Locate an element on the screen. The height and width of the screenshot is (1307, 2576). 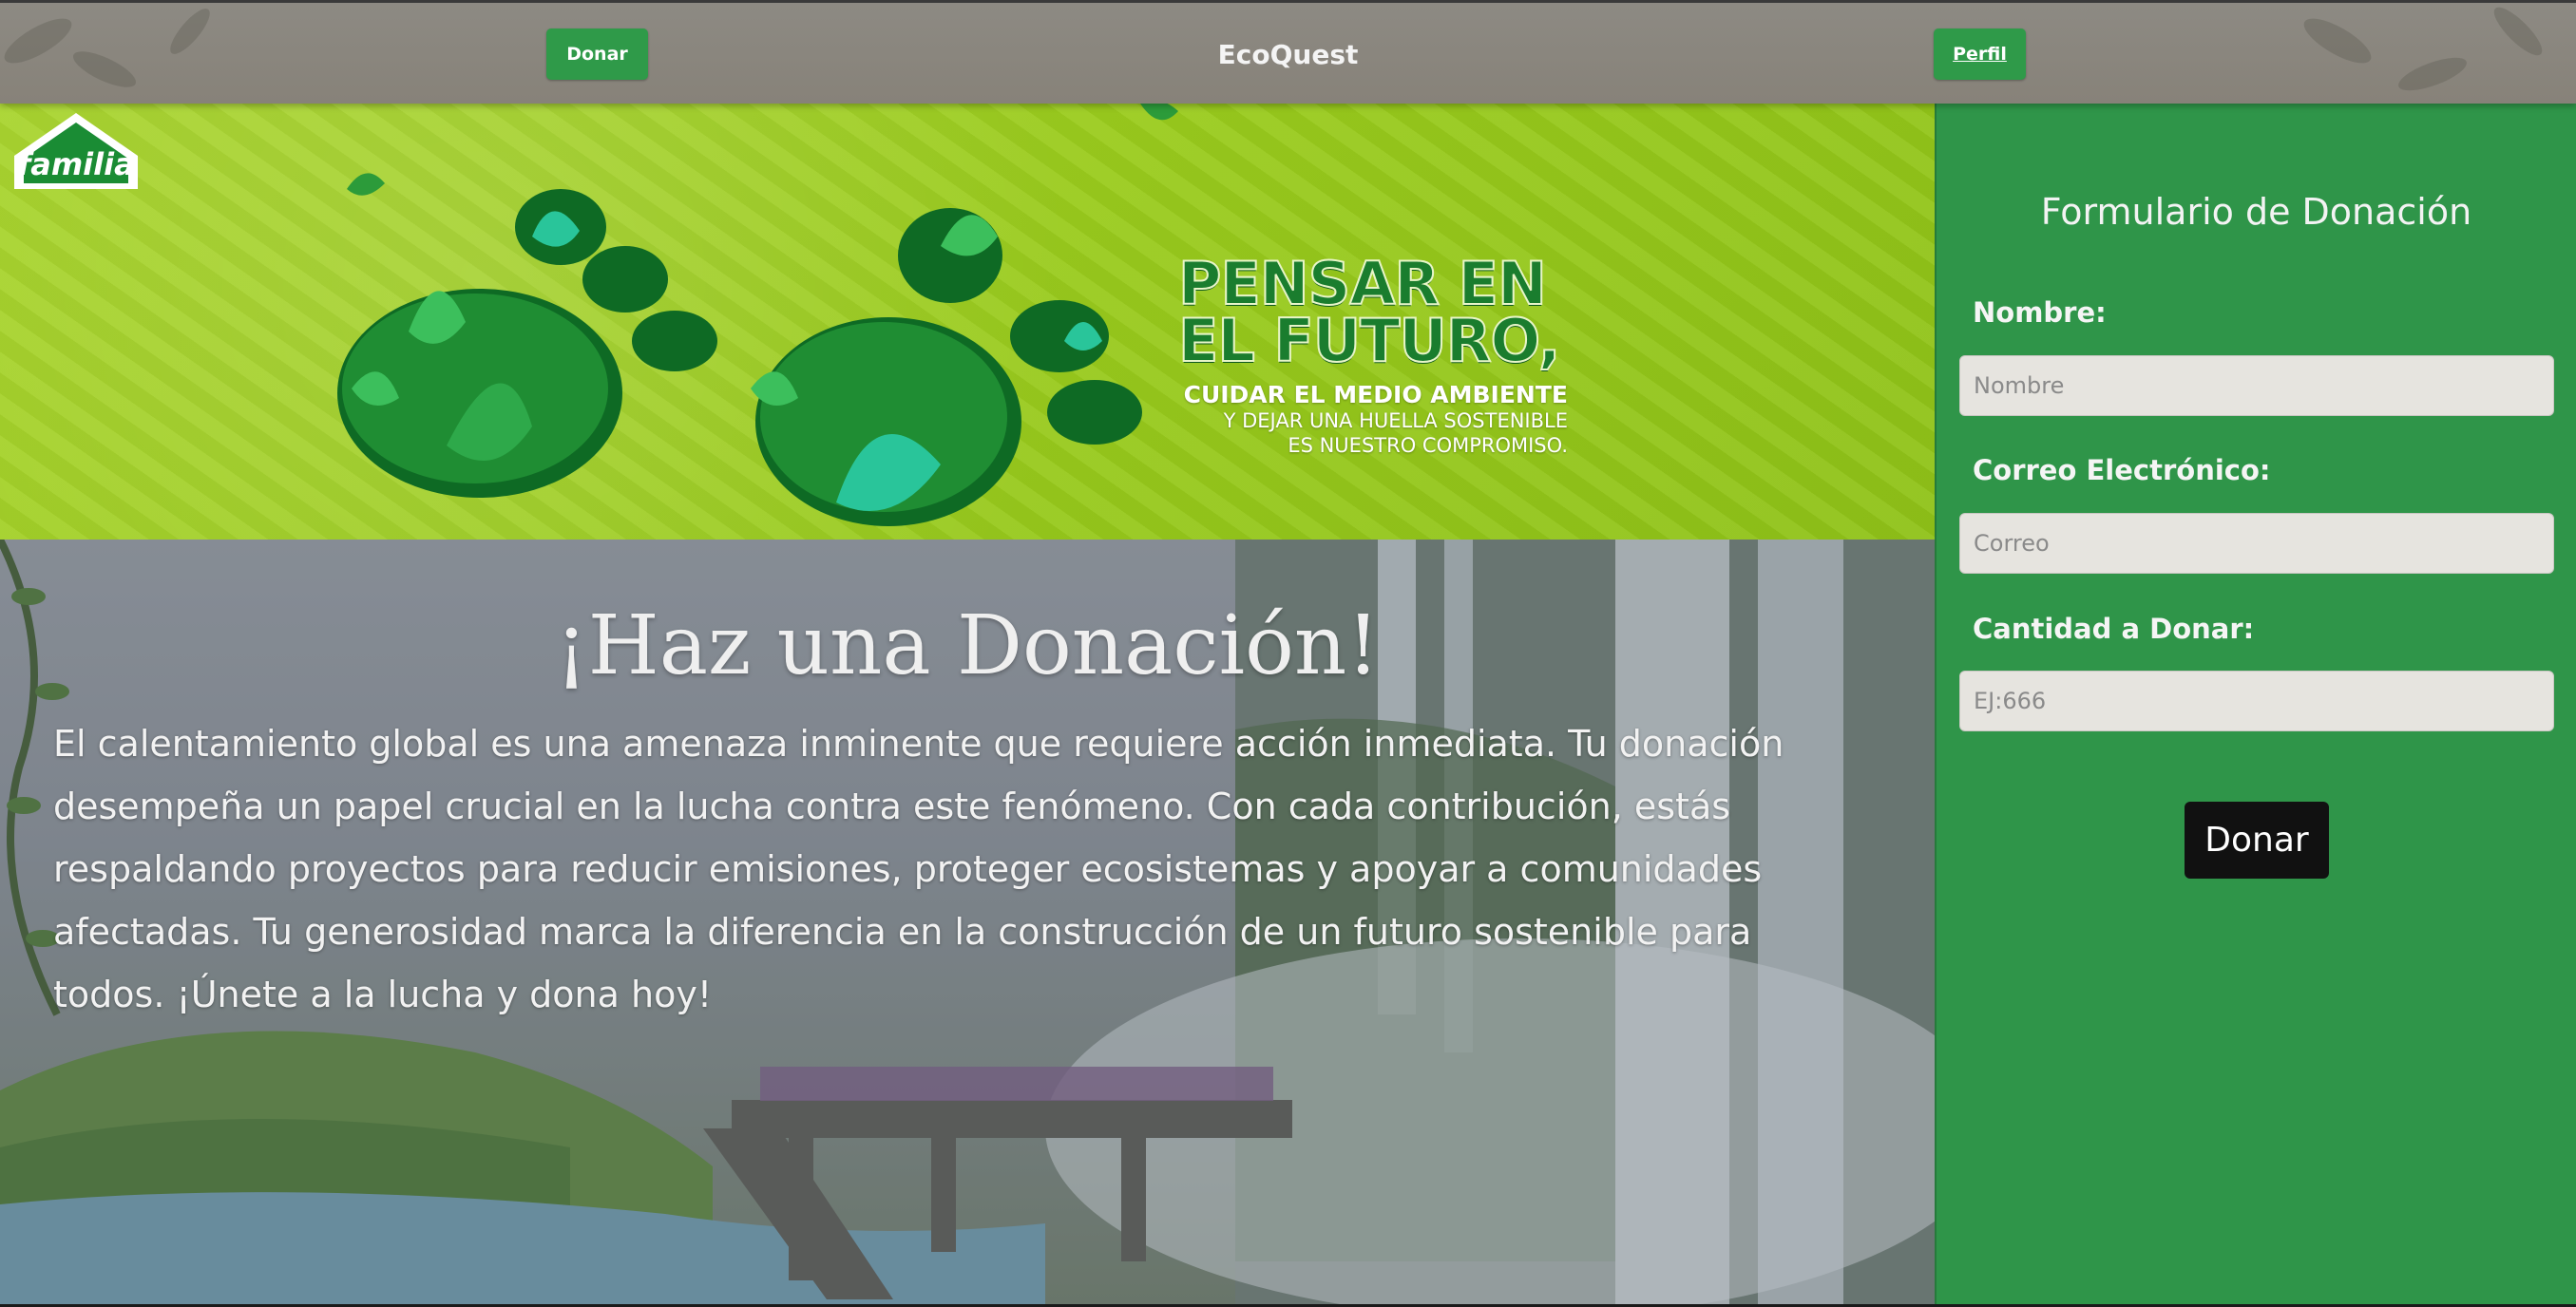
banner-subline-1: CUIDAR EL MEDIO AMBIENTE is located at coordinates (1375, 394).